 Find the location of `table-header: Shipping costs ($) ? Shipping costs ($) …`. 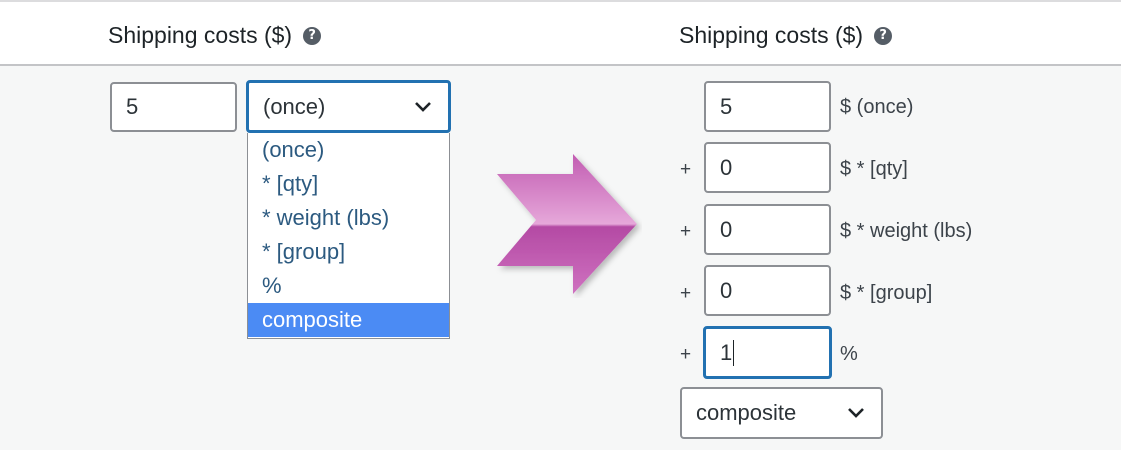

table-header: Shipping costs ($) ? Shipping costs ($) … is located at coordinates (560, 33).